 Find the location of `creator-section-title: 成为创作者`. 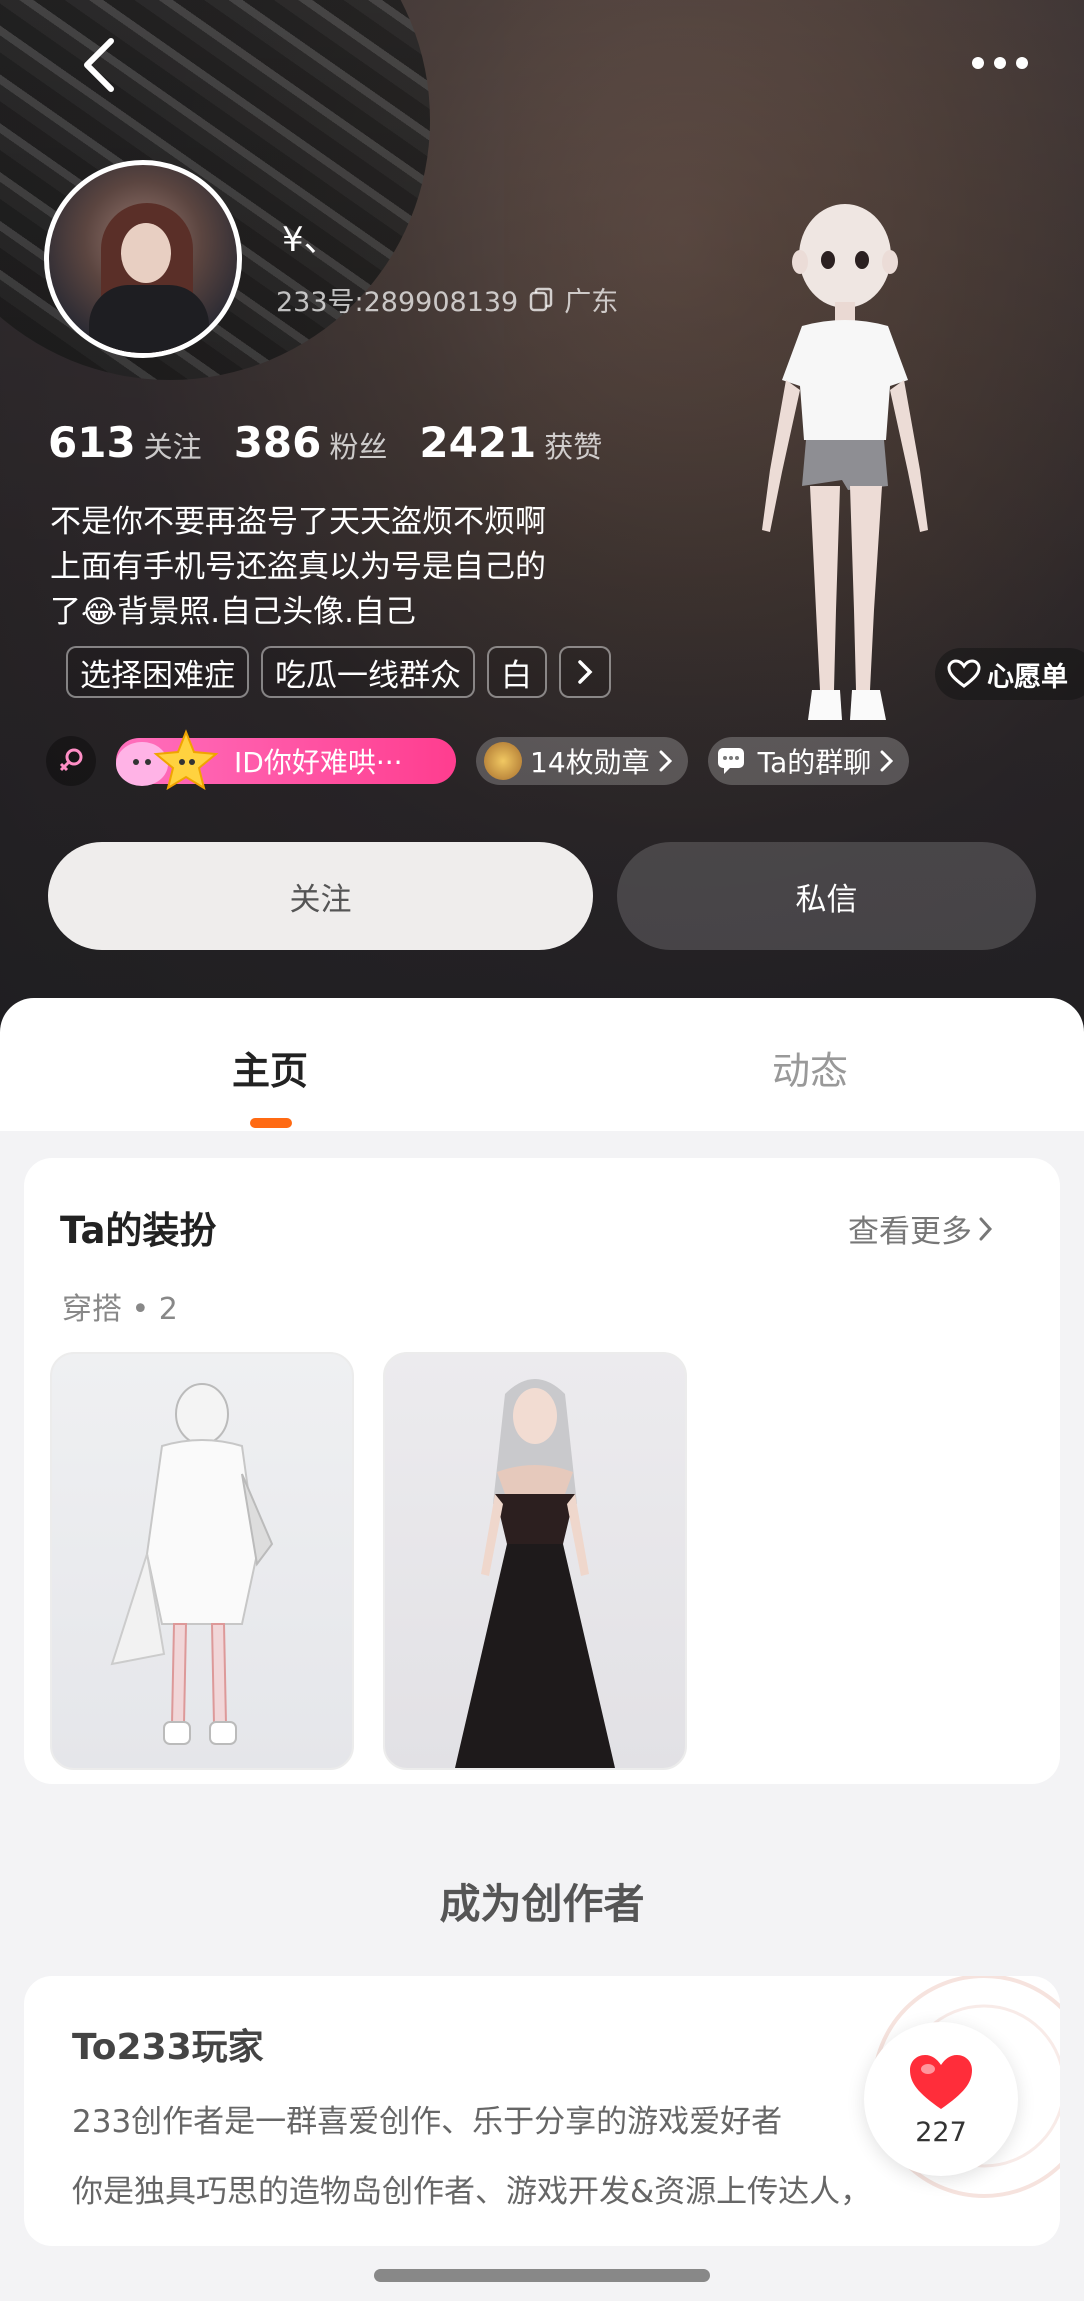

creator-section-title: 成为创作者 is located at coordinates (542, 1904).